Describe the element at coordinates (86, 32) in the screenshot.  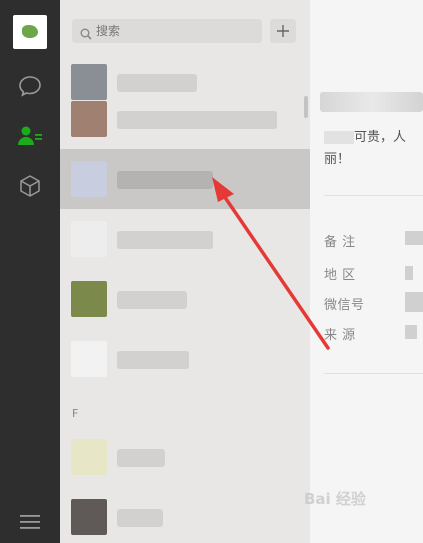
I see `search-icon` at that location.